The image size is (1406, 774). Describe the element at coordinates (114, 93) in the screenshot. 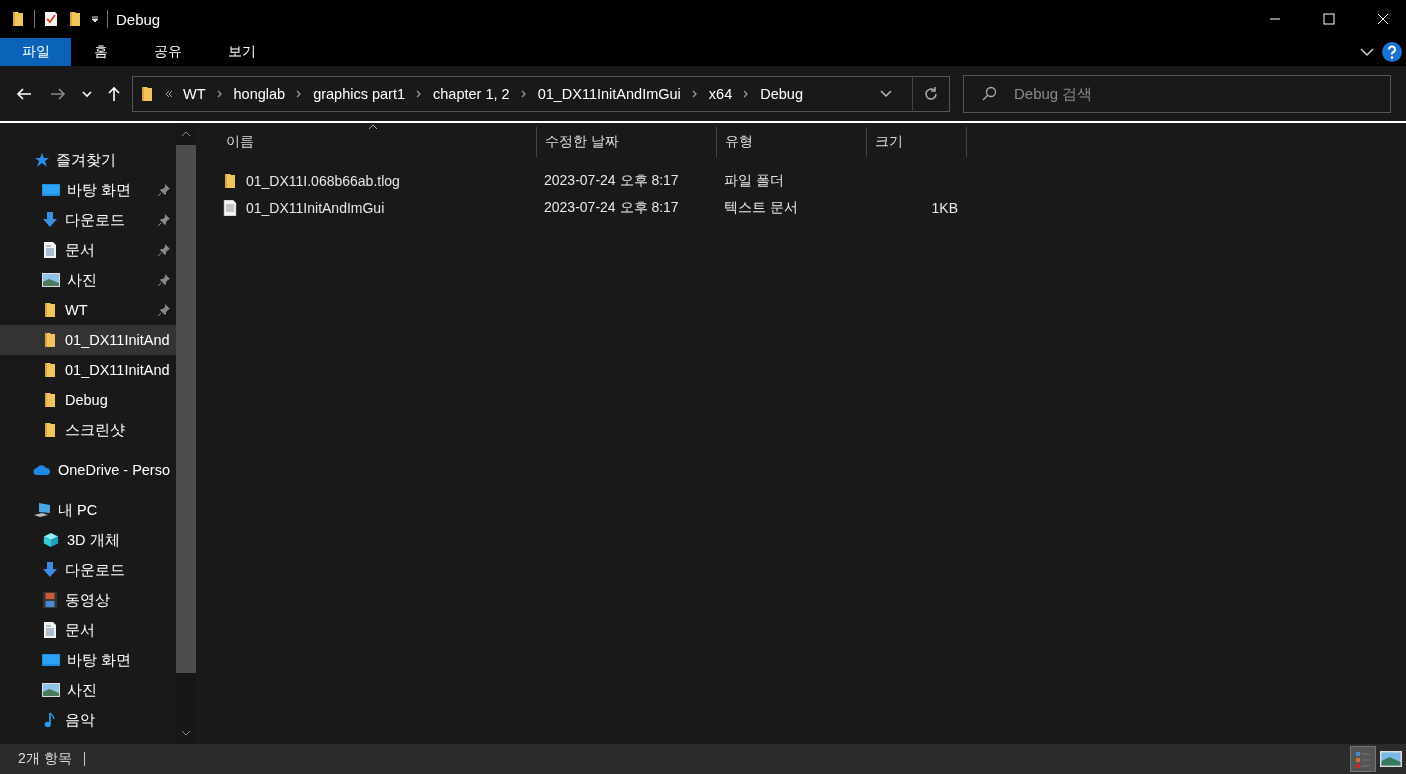

I see `up-arrow-icon` at that location.